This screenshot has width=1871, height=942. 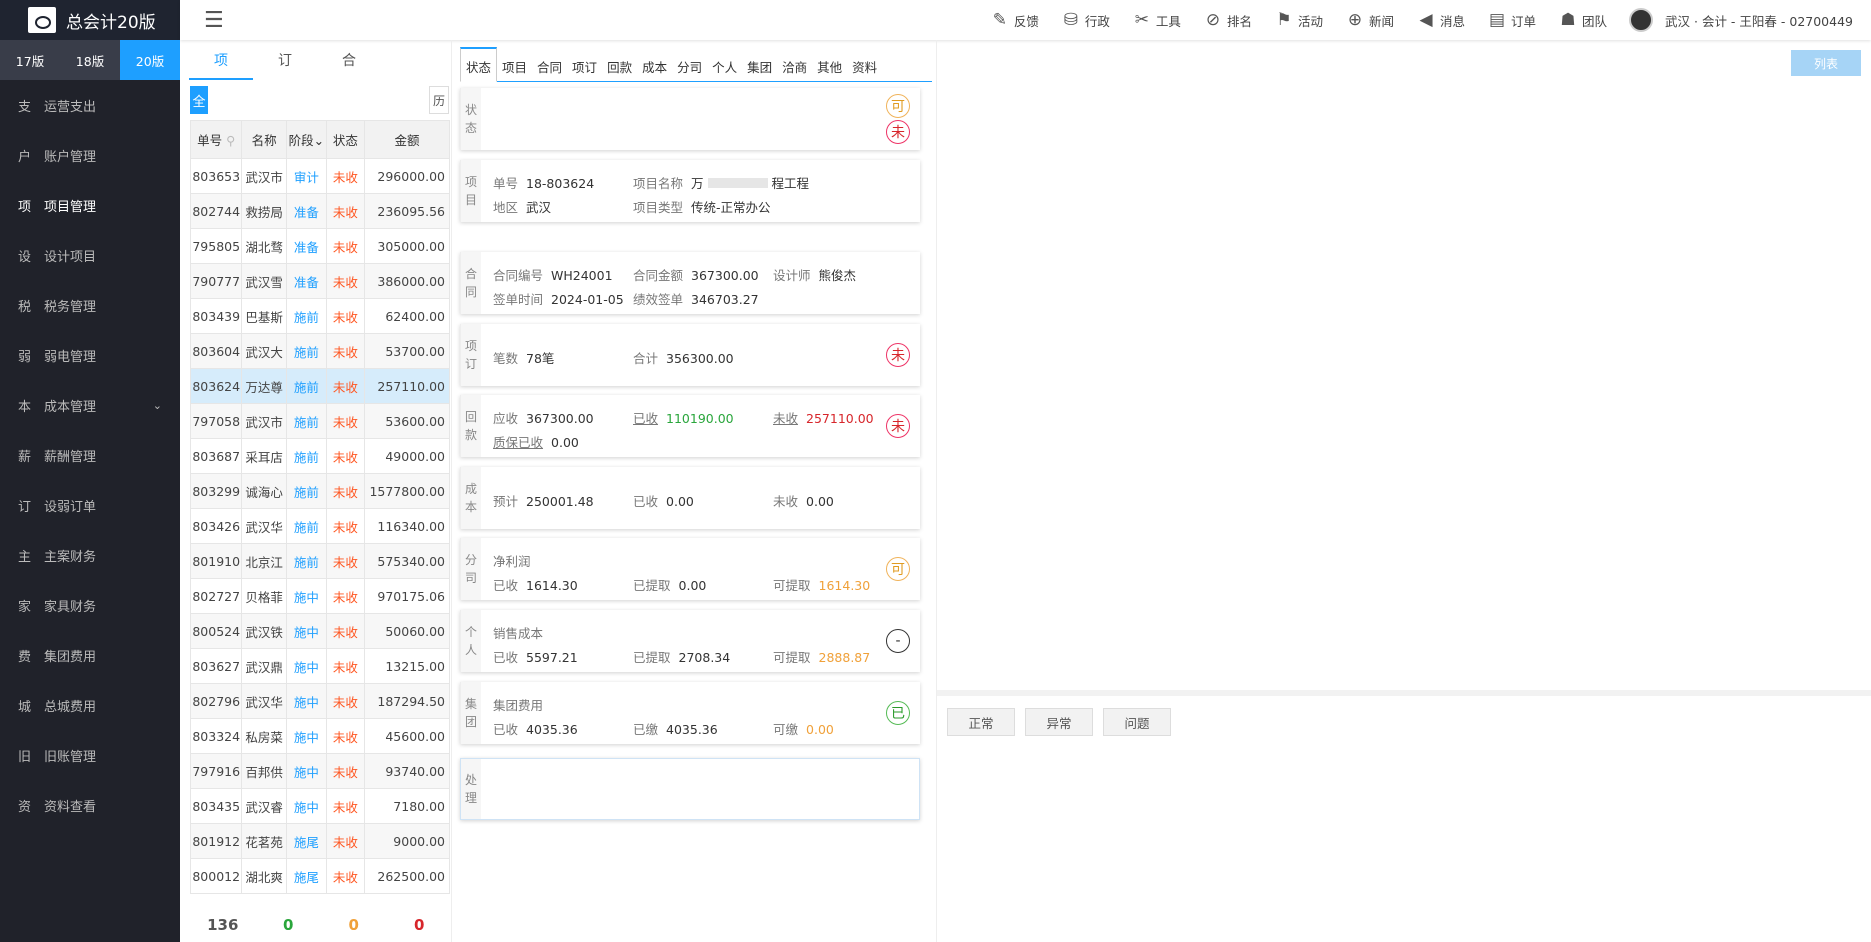 I want to click on table-row: 800012 湖北爽 施尾 未收 262500.00, so click(x=320, y=876).